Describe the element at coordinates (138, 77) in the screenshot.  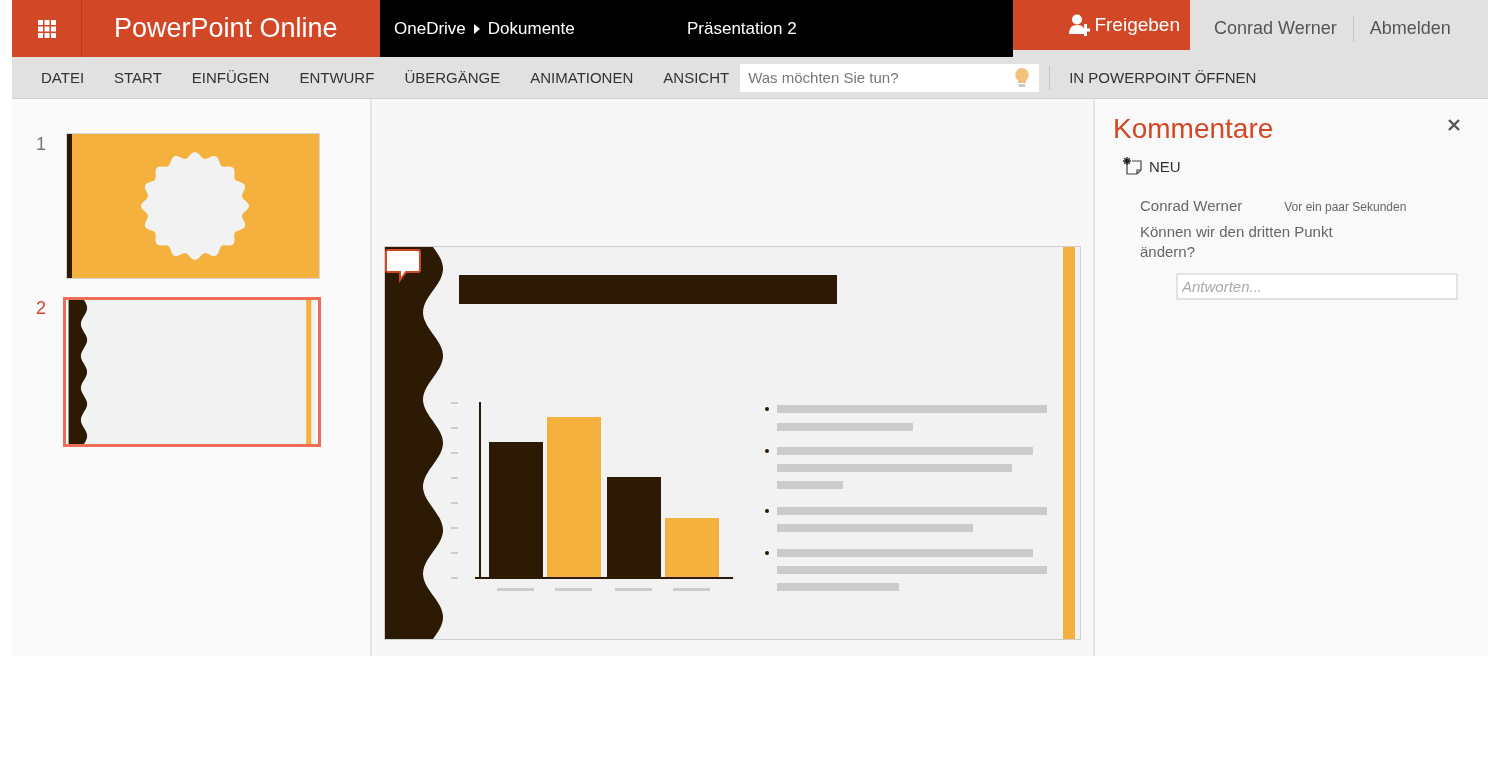
I see `ribbon-tab: START` at that location.